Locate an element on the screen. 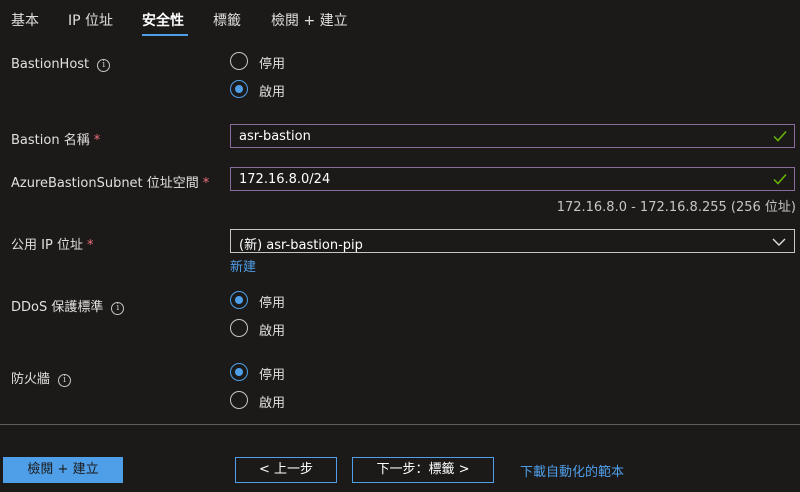 This screenshot has height=492, width=800. tab-basics: 基本 is located at coordinates (25, 20).